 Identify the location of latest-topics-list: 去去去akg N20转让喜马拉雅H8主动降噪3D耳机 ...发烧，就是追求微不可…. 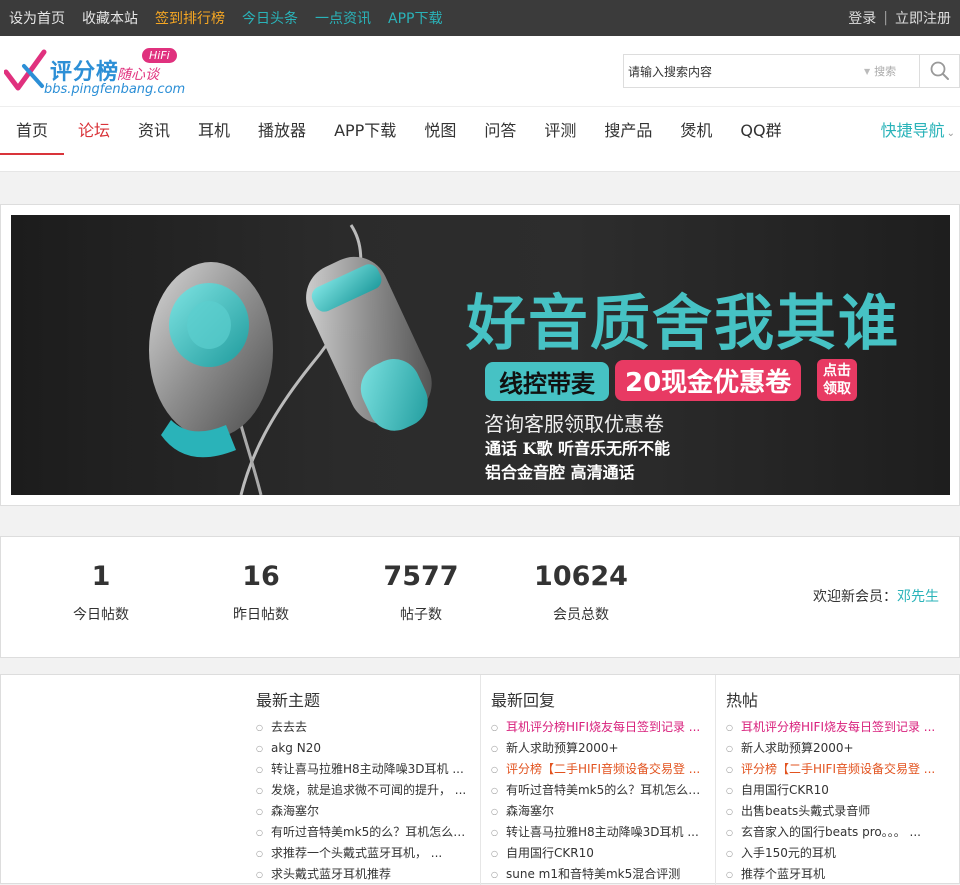
(363, 801).